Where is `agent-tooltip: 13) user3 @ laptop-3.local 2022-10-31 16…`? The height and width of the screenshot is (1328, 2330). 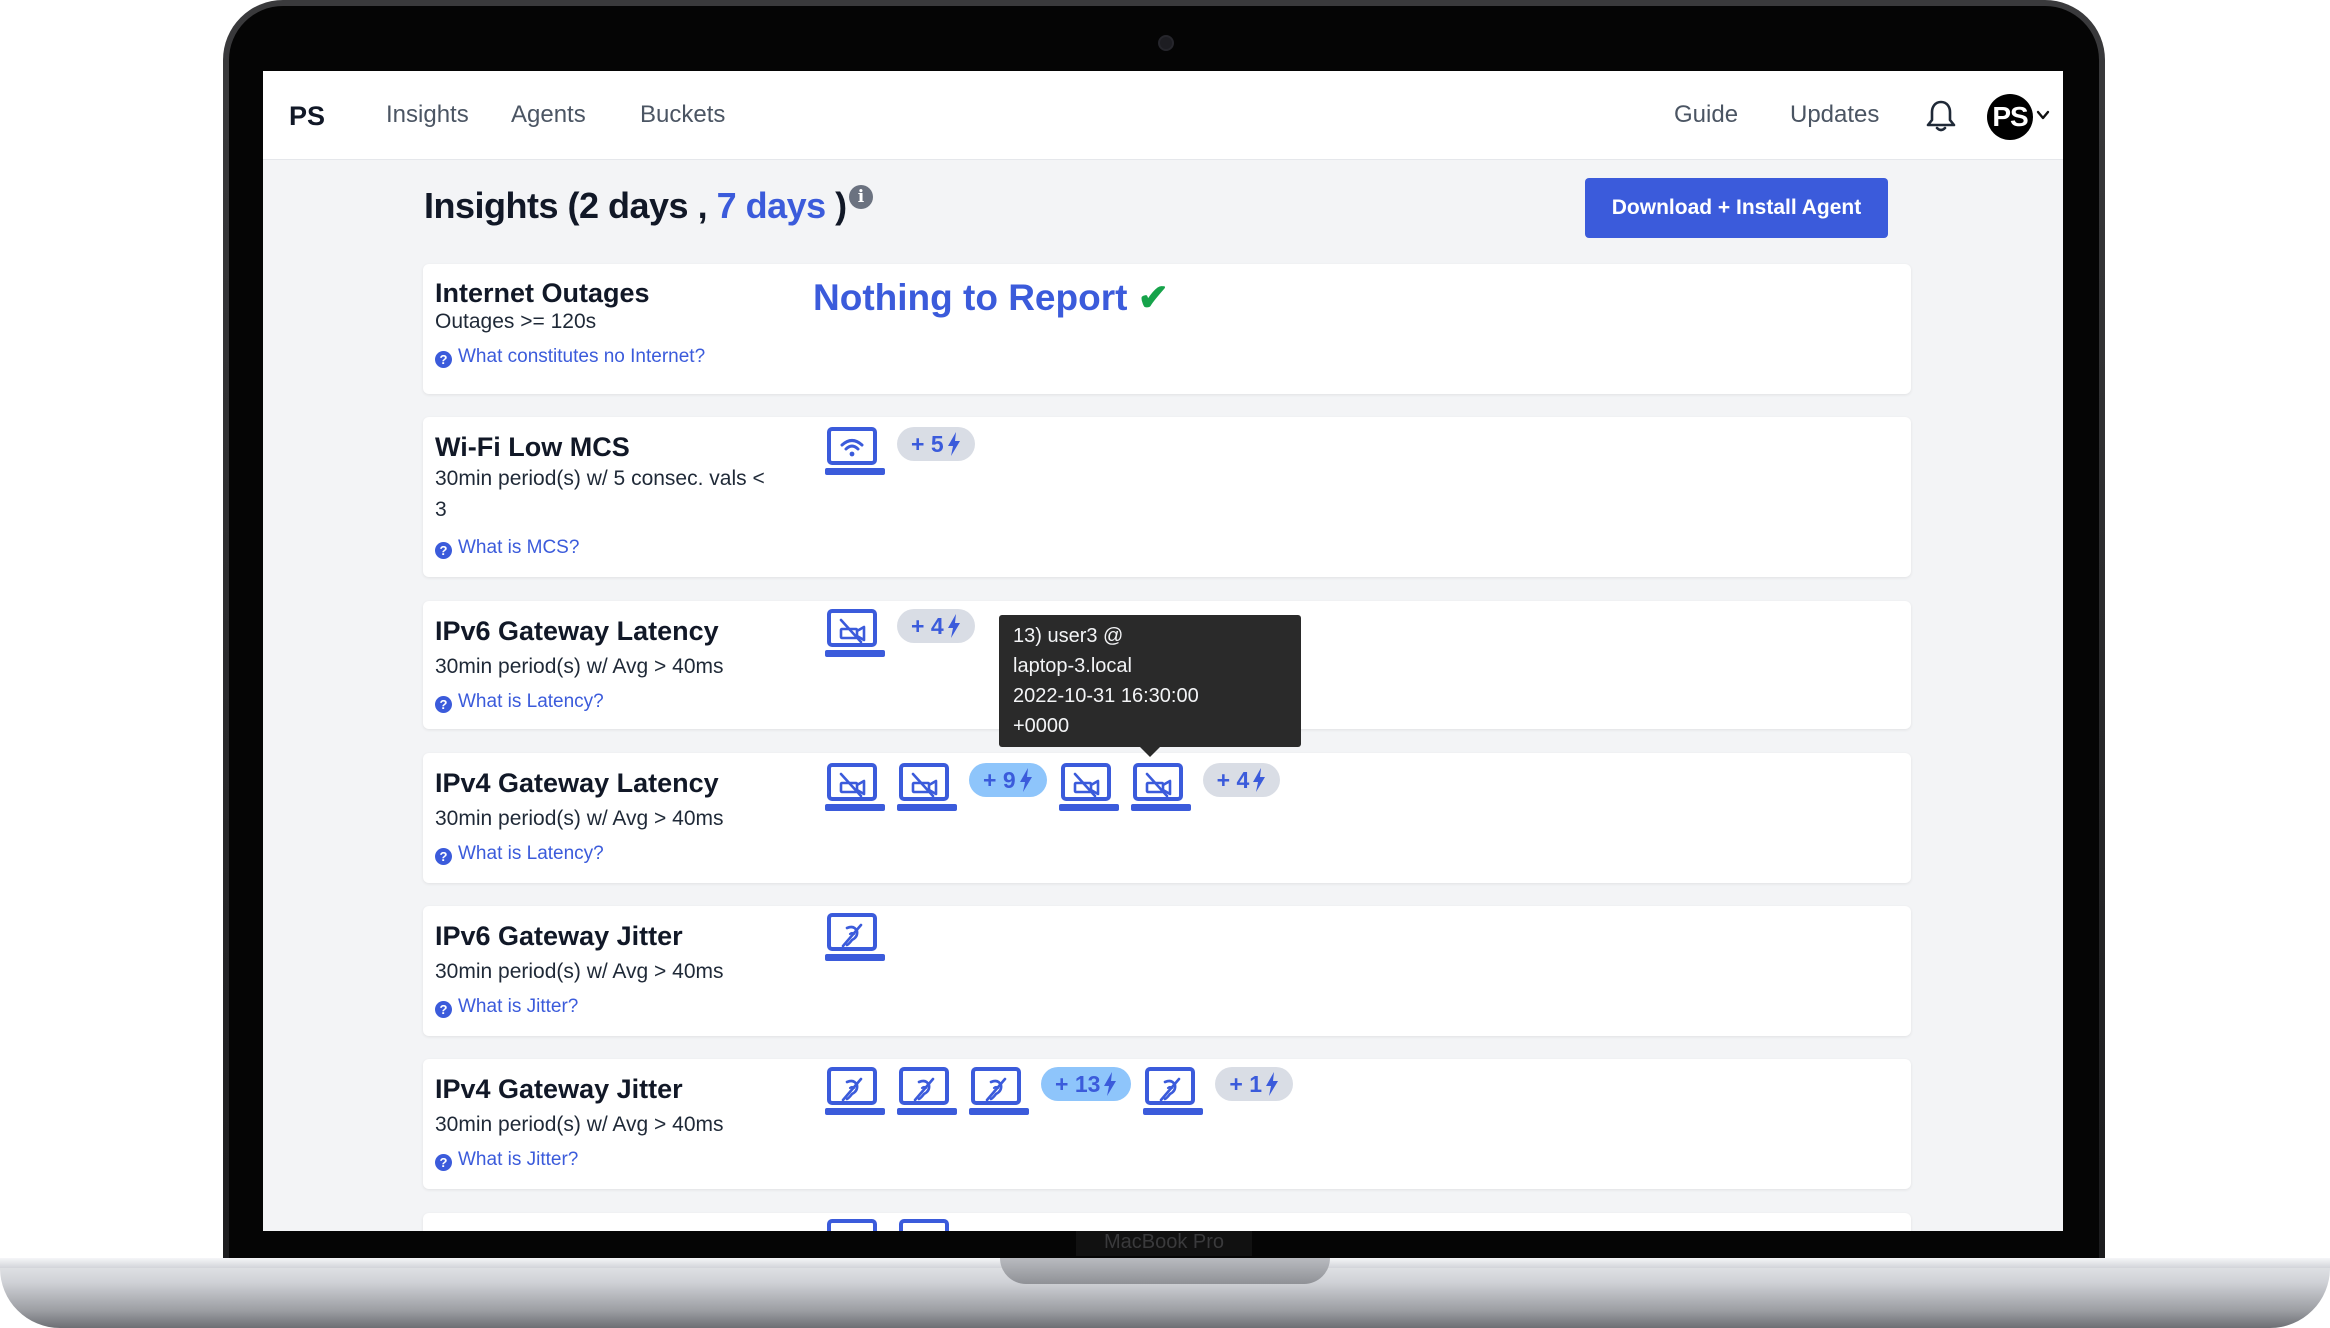 agent-tooltip: 13) user3 @ laptop-3.local 2022-10-31 16… is located at coordinates (1150, 681).